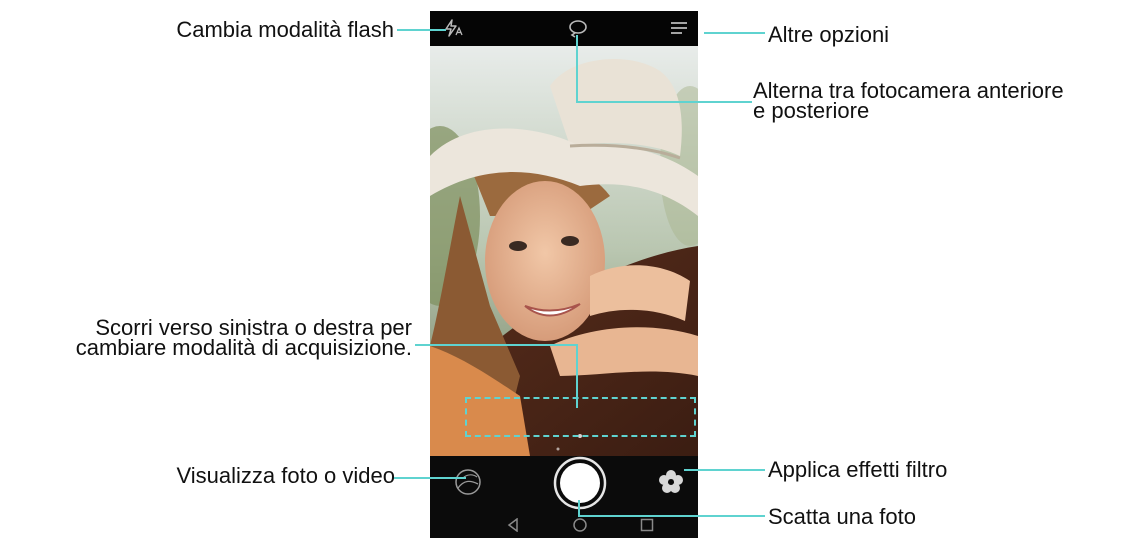  What do you see at coordinates (580, 417) in the screenshot?
I see `mode-selector-strip` at bounding box center [580, 417].